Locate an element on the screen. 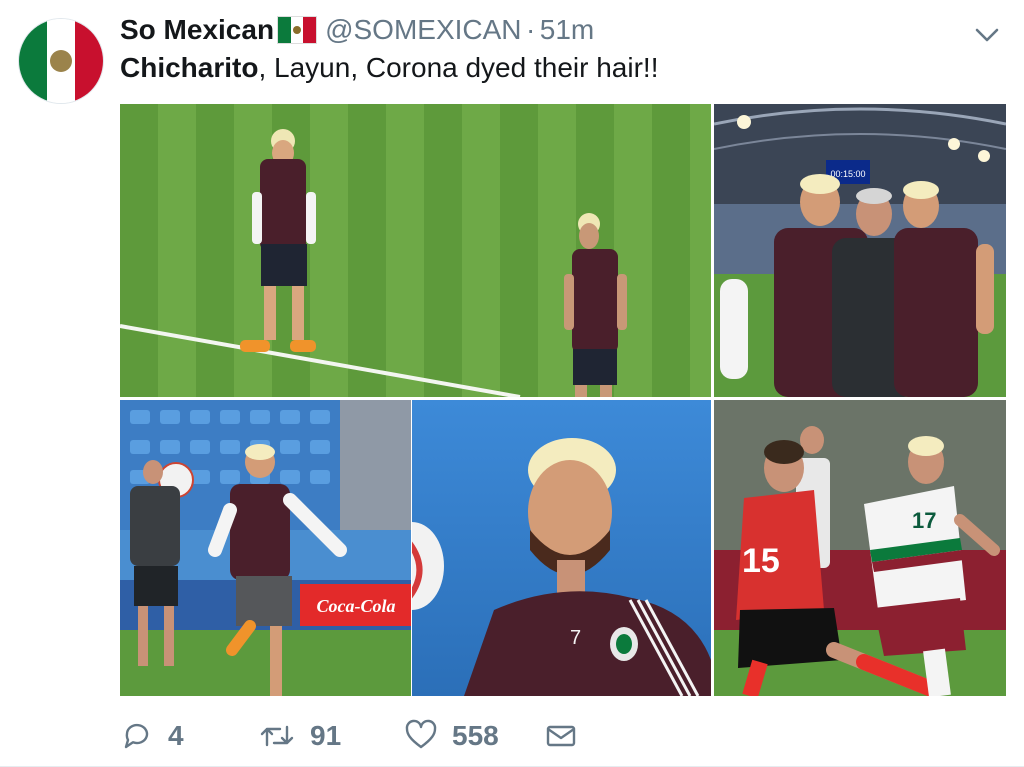 This screenshot has width=1024, height=767. avatar-emblem is located at coordinates (61, 61).